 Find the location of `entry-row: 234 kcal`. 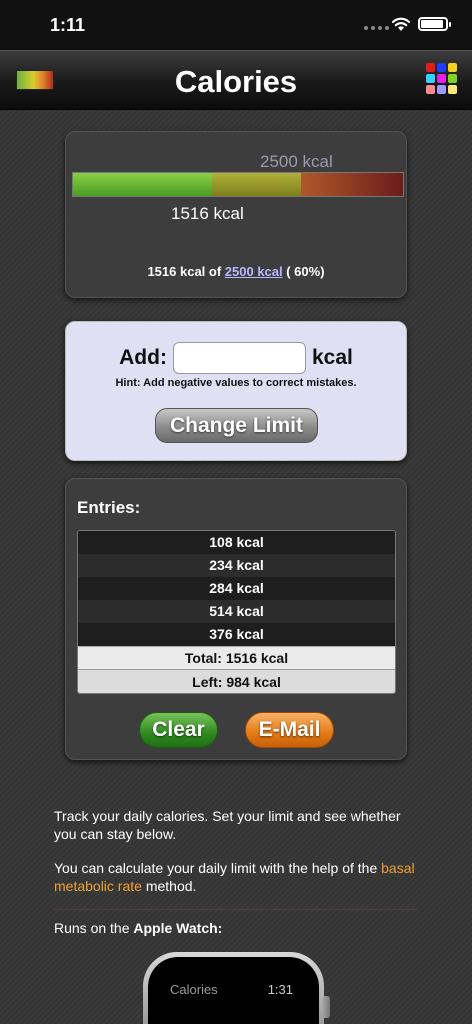

entry-row: 234 kcal is located at coordinates (236, 565).